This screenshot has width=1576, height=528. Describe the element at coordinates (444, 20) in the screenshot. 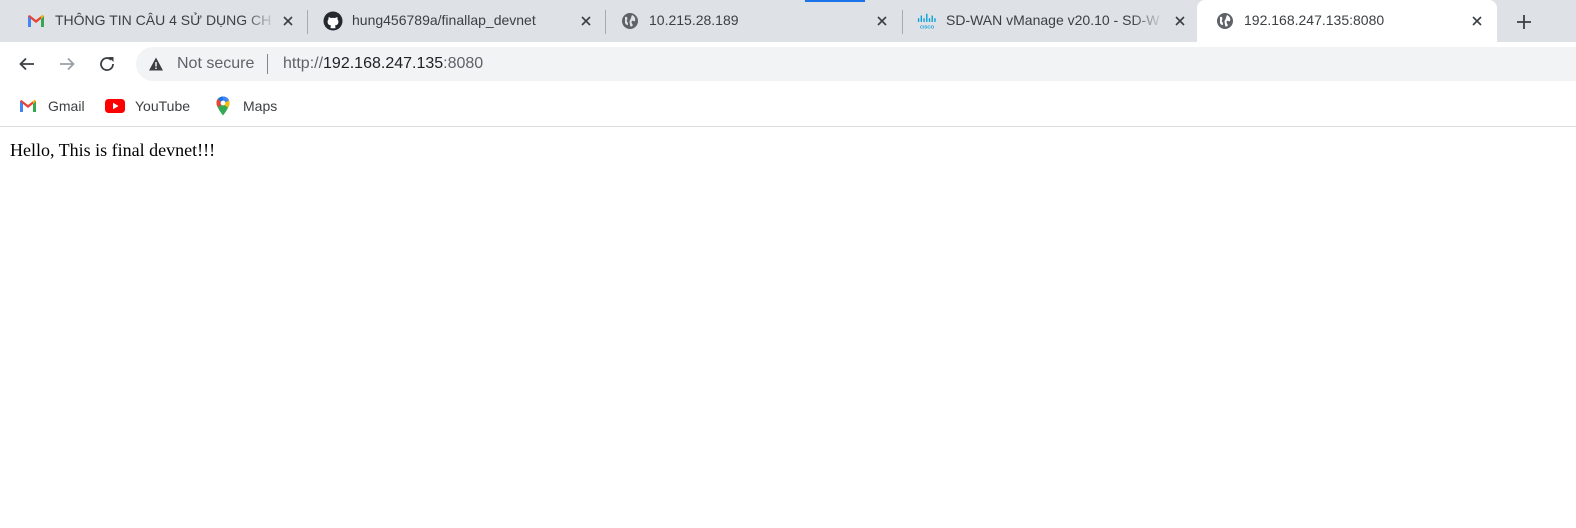

I see `tab-title: hung456789a/finallap_devnet` at that location.